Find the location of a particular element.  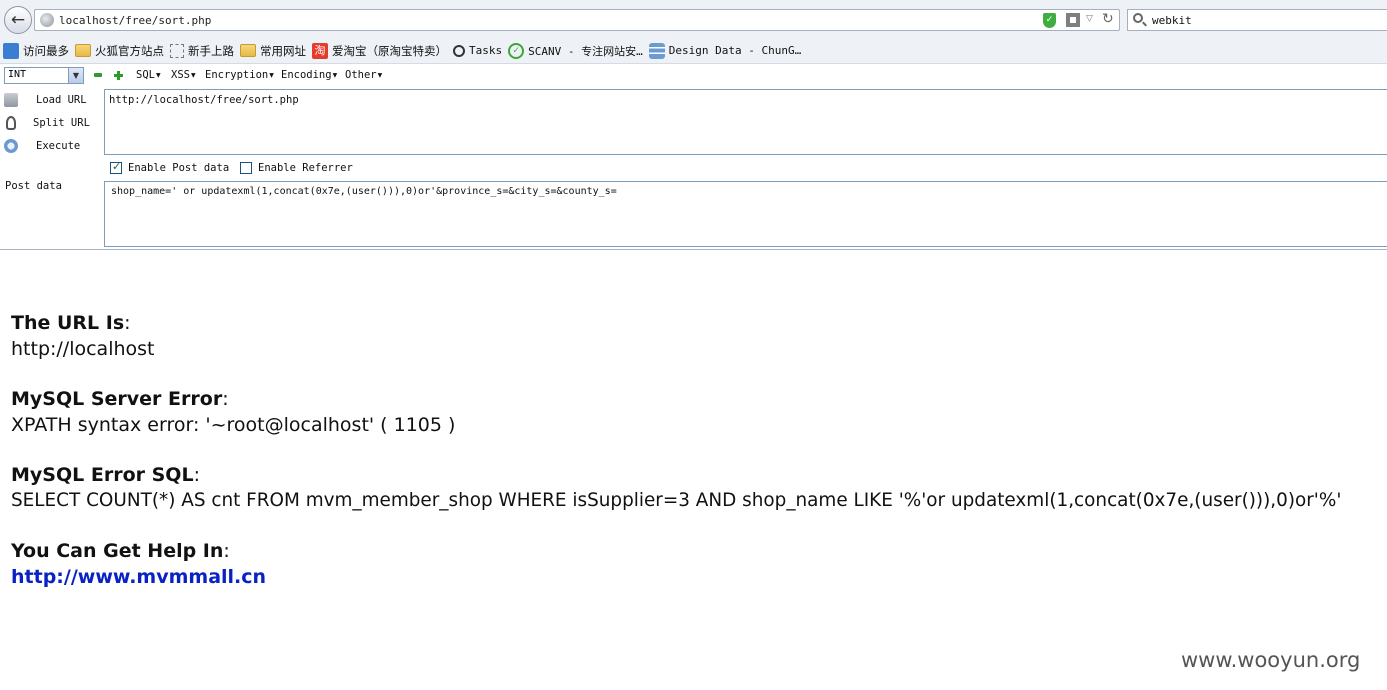

menu-encoding: Encoding▼ is located at coordinates (309, 75).